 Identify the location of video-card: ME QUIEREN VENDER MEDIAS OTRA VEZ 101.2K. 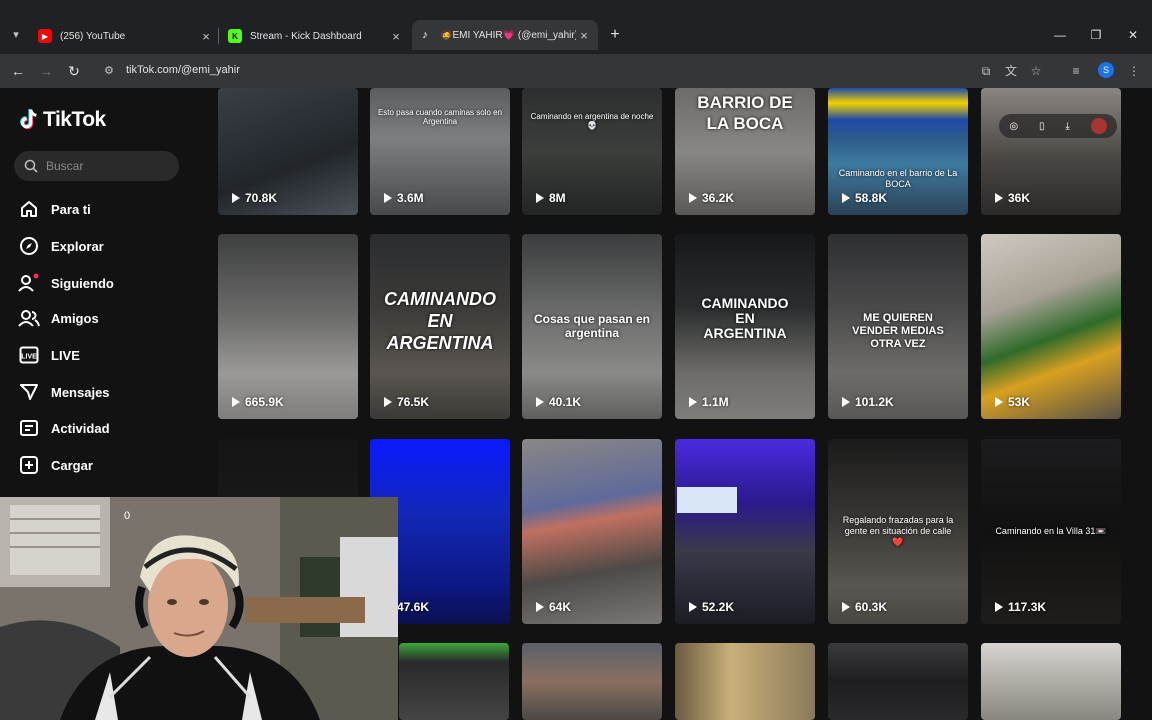
(898, 326).